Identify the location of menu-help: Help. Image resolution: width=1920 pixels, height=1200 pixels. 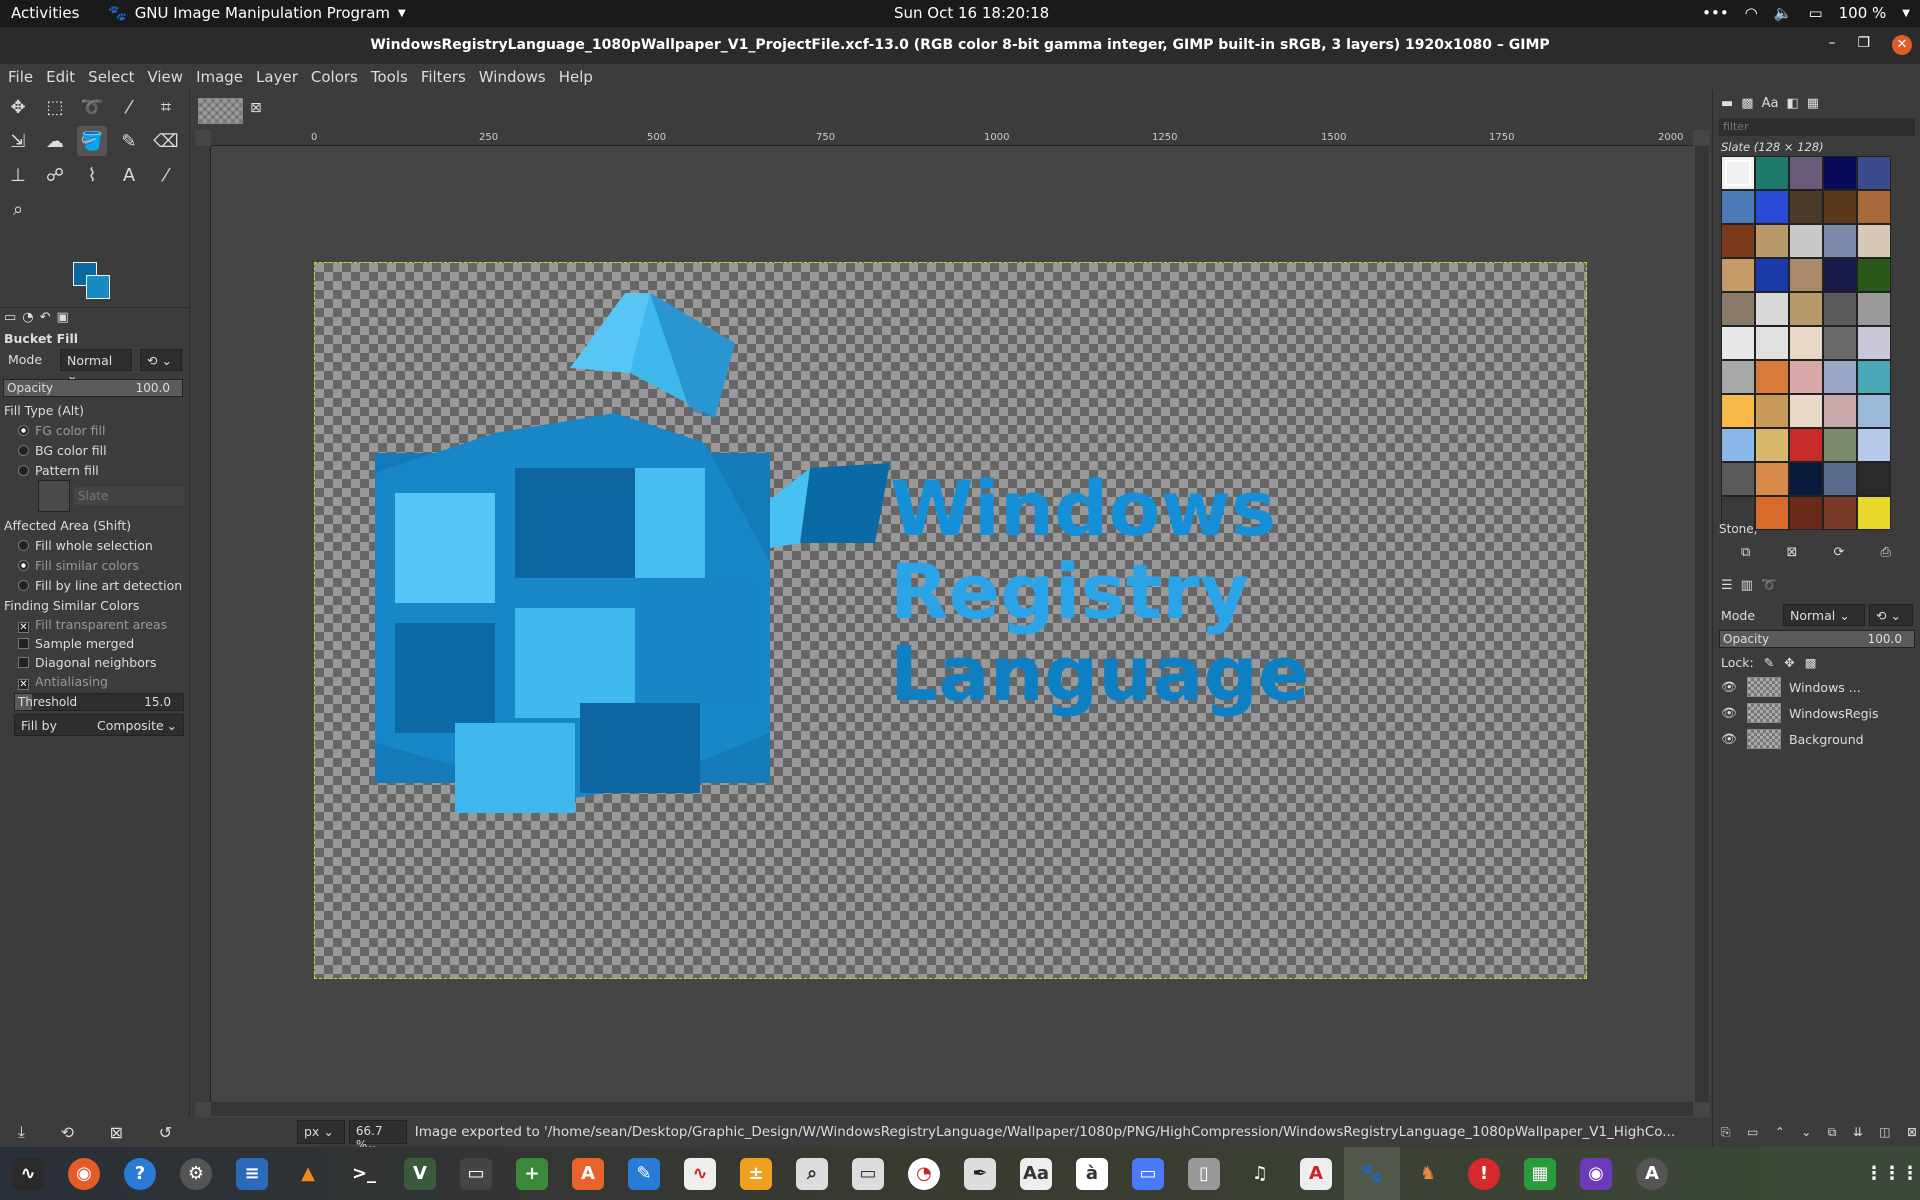
(576, 77).